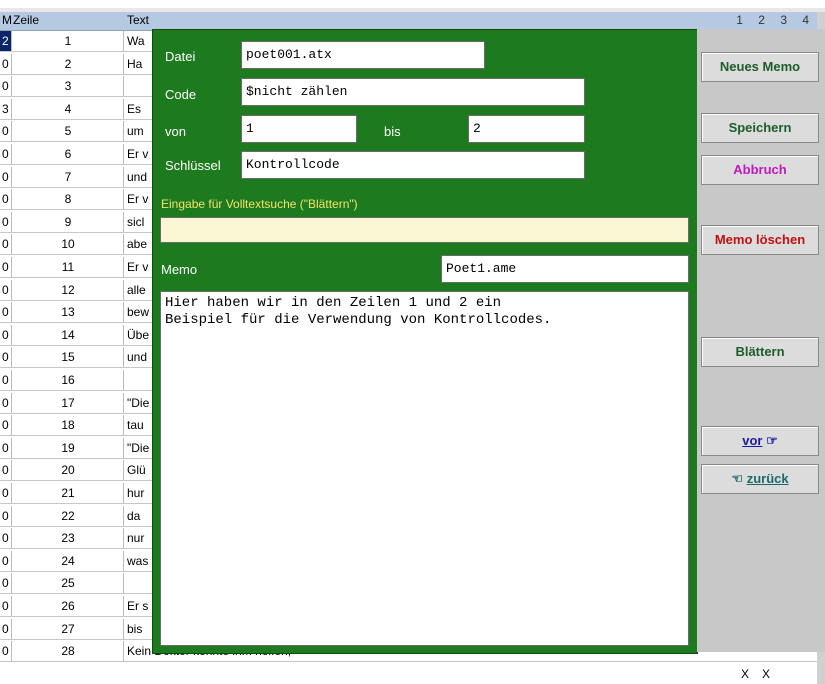 The image size is (825, 684). What do you see at coordinates (68, 108) in the screenshot?
I see `row-number: 4` at bounding box center [68, 108].